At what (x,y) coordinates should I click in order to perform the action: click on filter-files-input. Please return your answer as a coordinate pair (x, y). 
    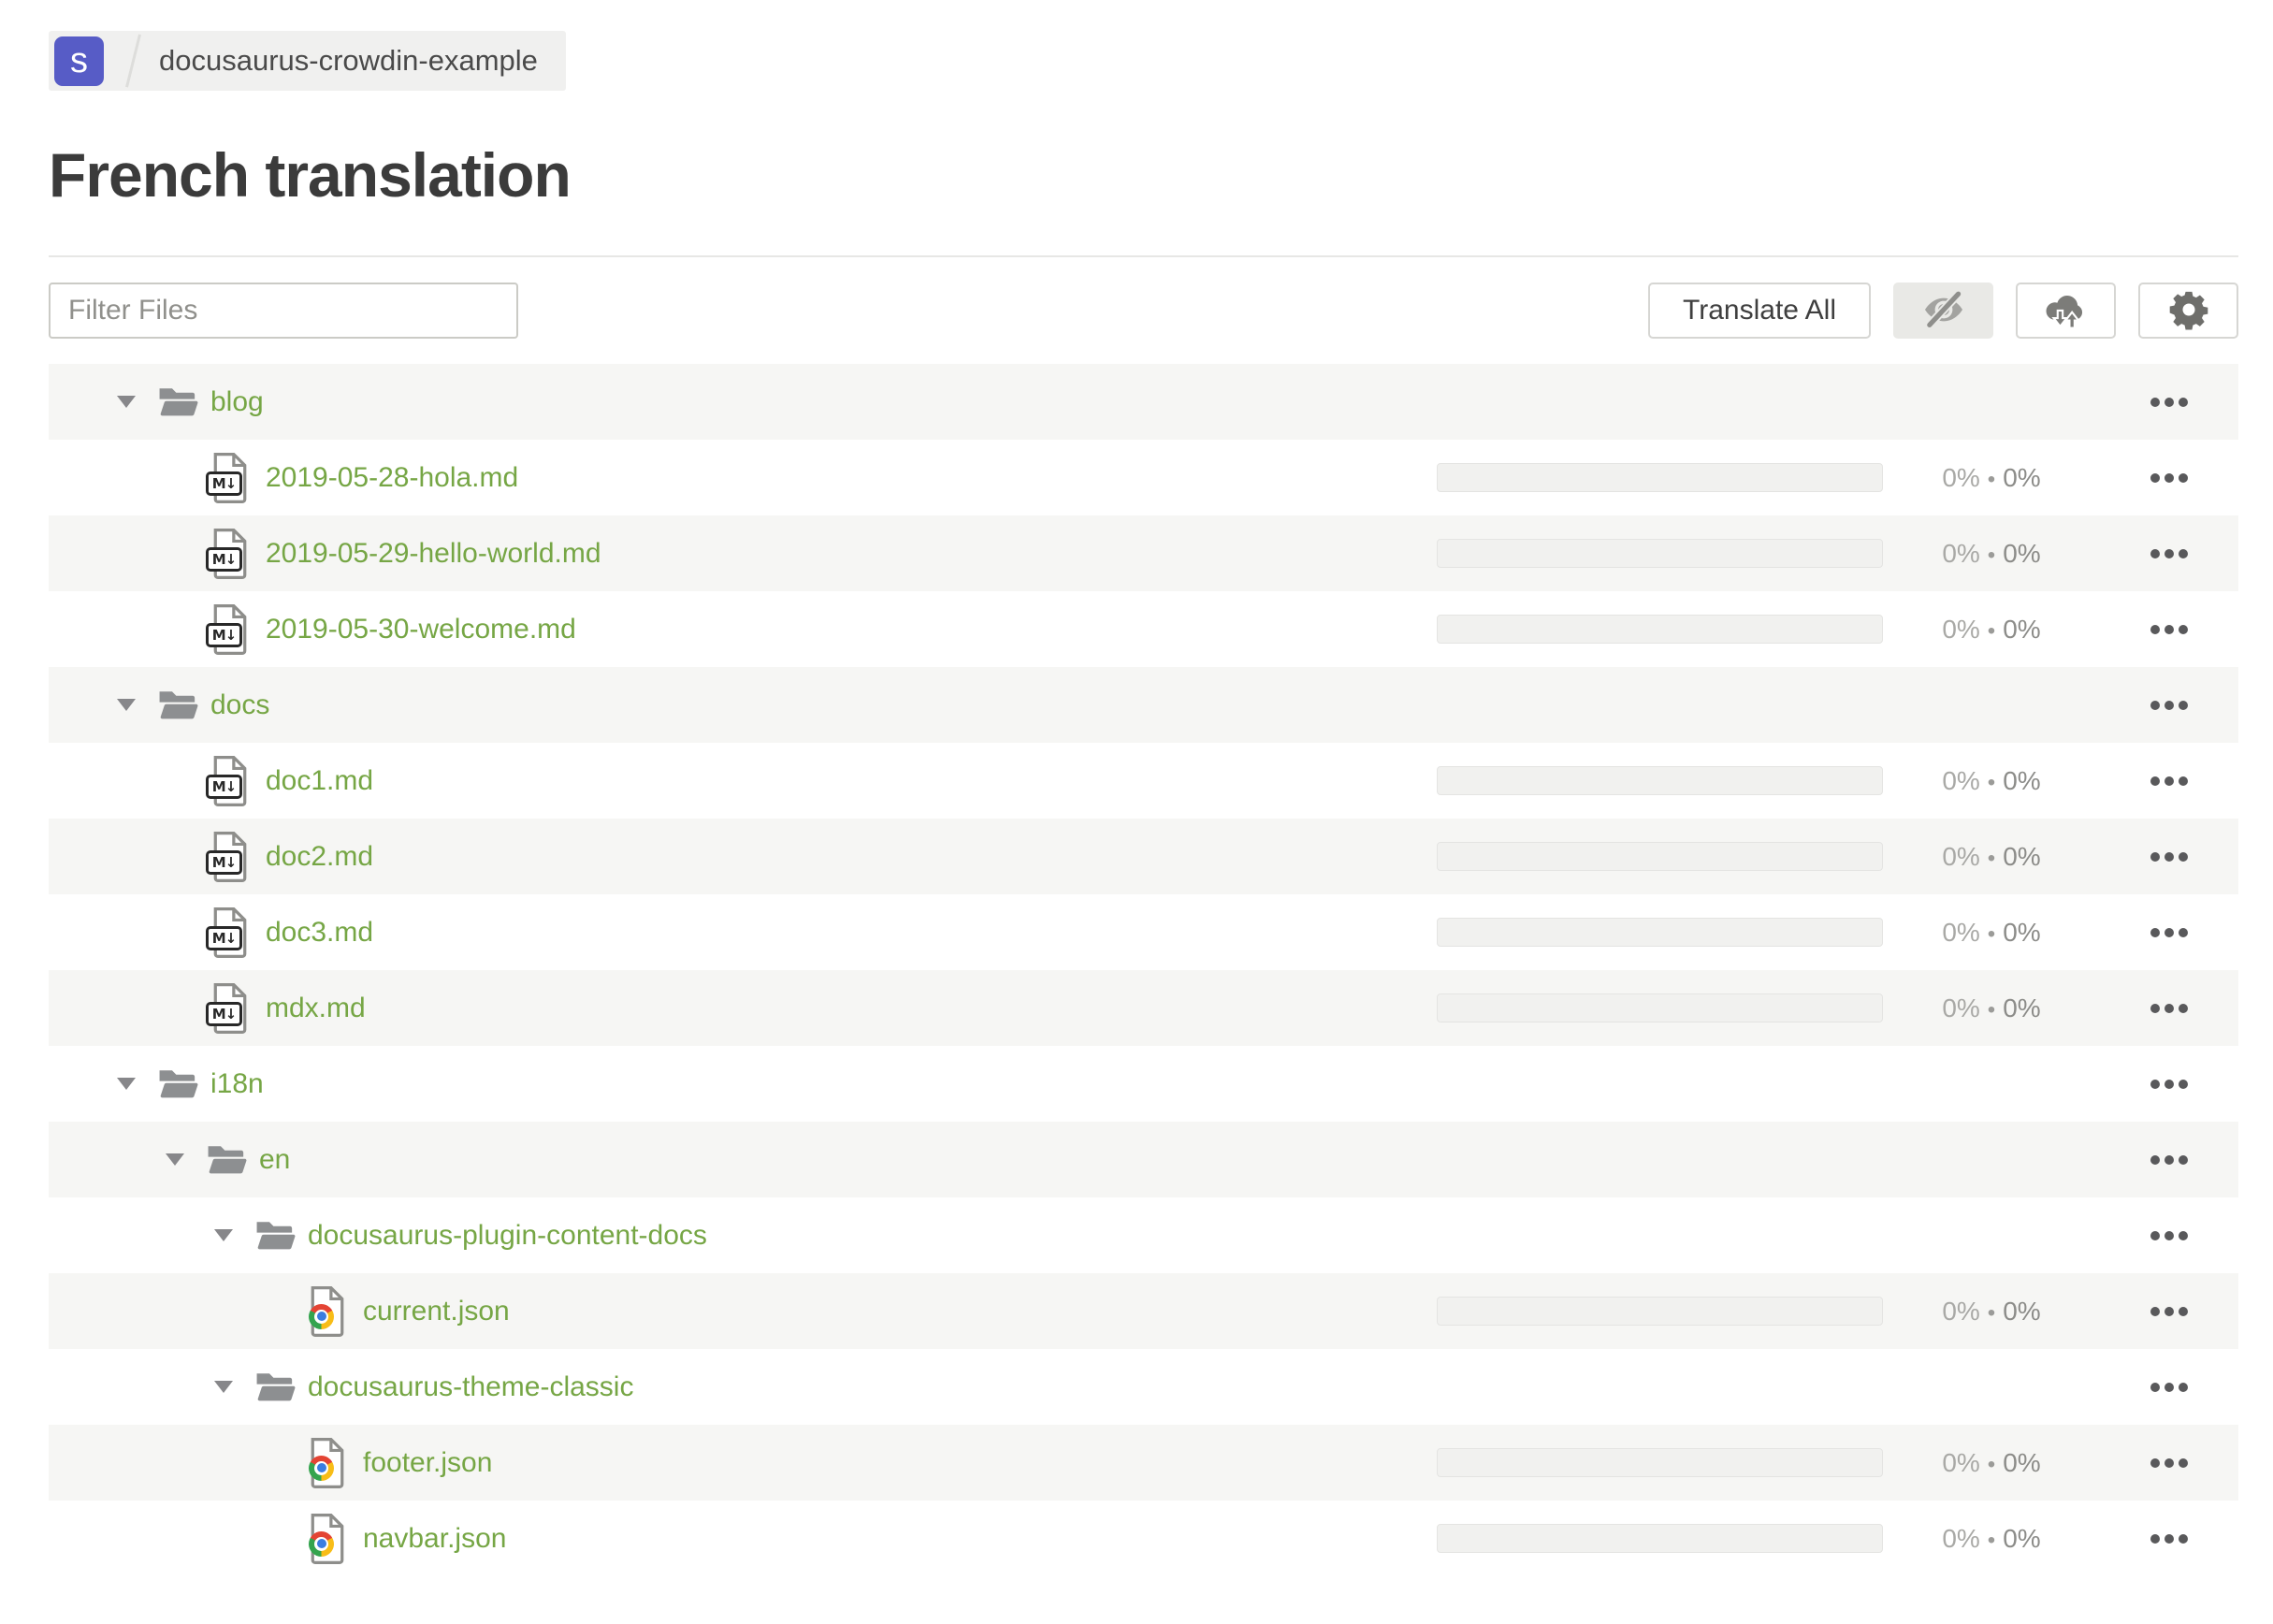
    Looking at the image, I should click on (283, 311).